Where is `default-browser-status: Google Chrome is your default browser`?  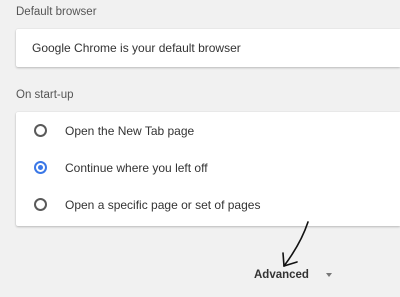 default-browser-status: Google Chrome is your default browser is located at coordinates (136, 48).